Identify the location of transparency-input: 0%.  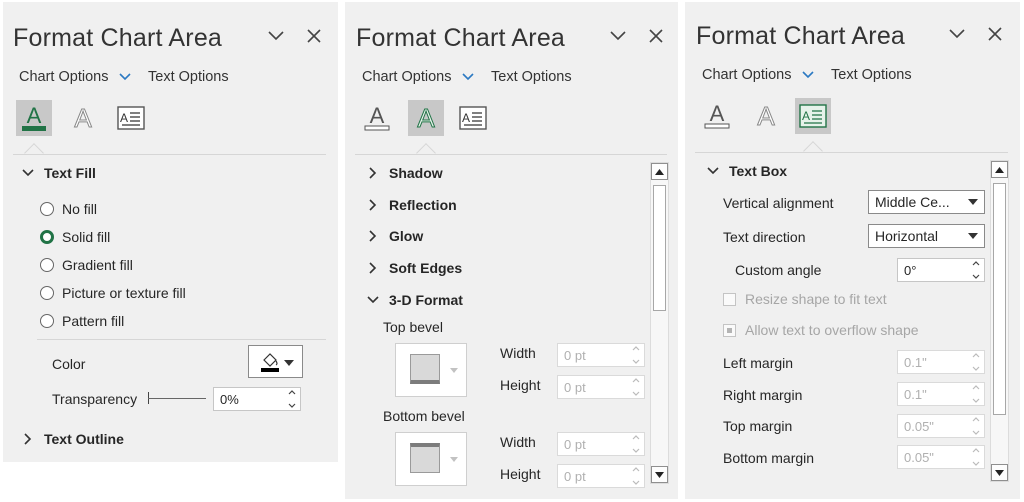
(257, 399).